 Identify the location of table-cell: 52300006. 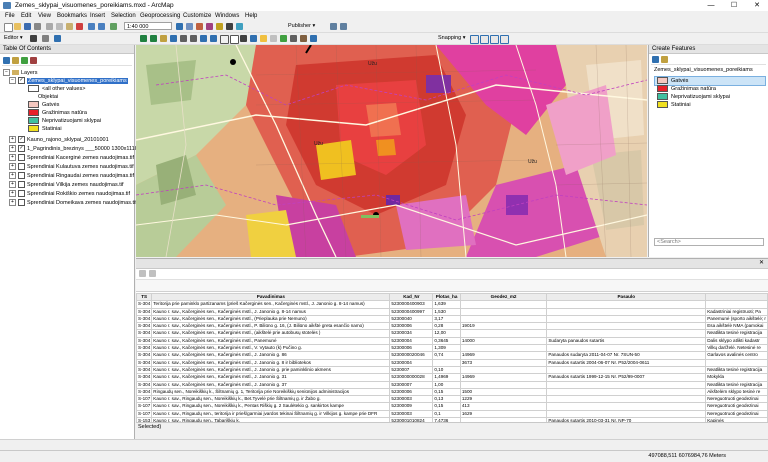
(411, 326).